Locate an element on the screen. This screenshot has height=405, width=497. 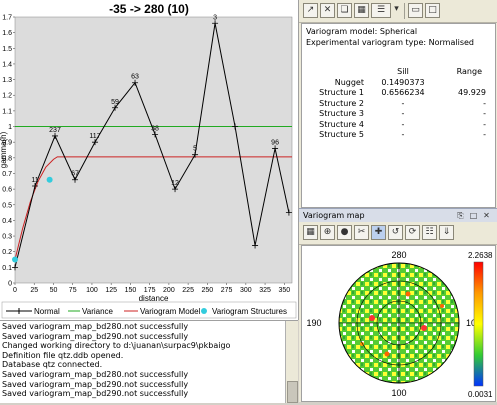
scale-min-label: 0.0031 is located at coordinates (480, 394).